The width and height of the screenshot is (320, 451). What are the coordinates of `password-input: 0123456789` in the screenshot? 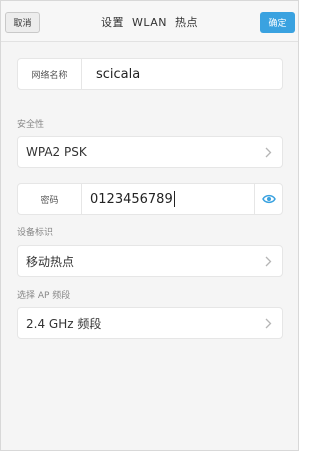 It's located at (132, 199).